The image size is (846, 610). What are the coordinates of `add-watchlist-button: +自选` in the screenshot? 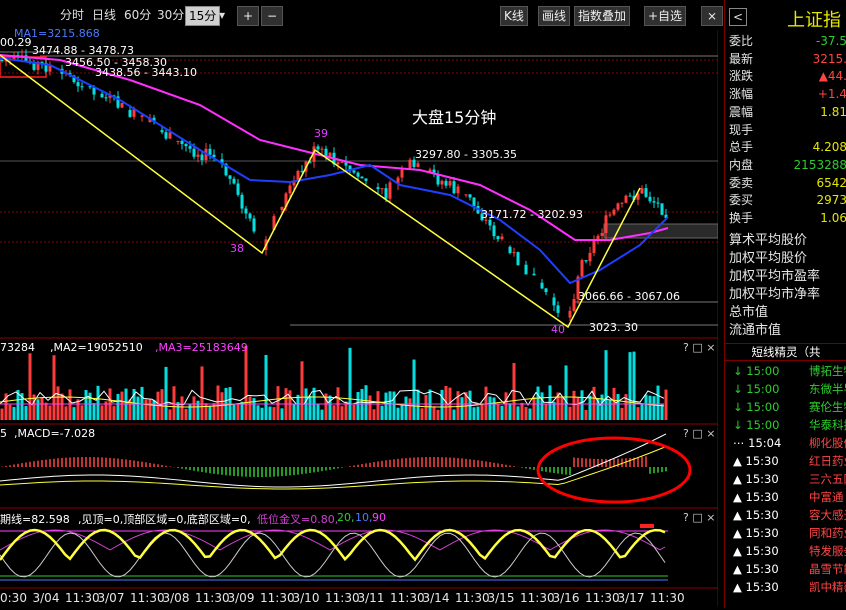 It's located at (665, 16).